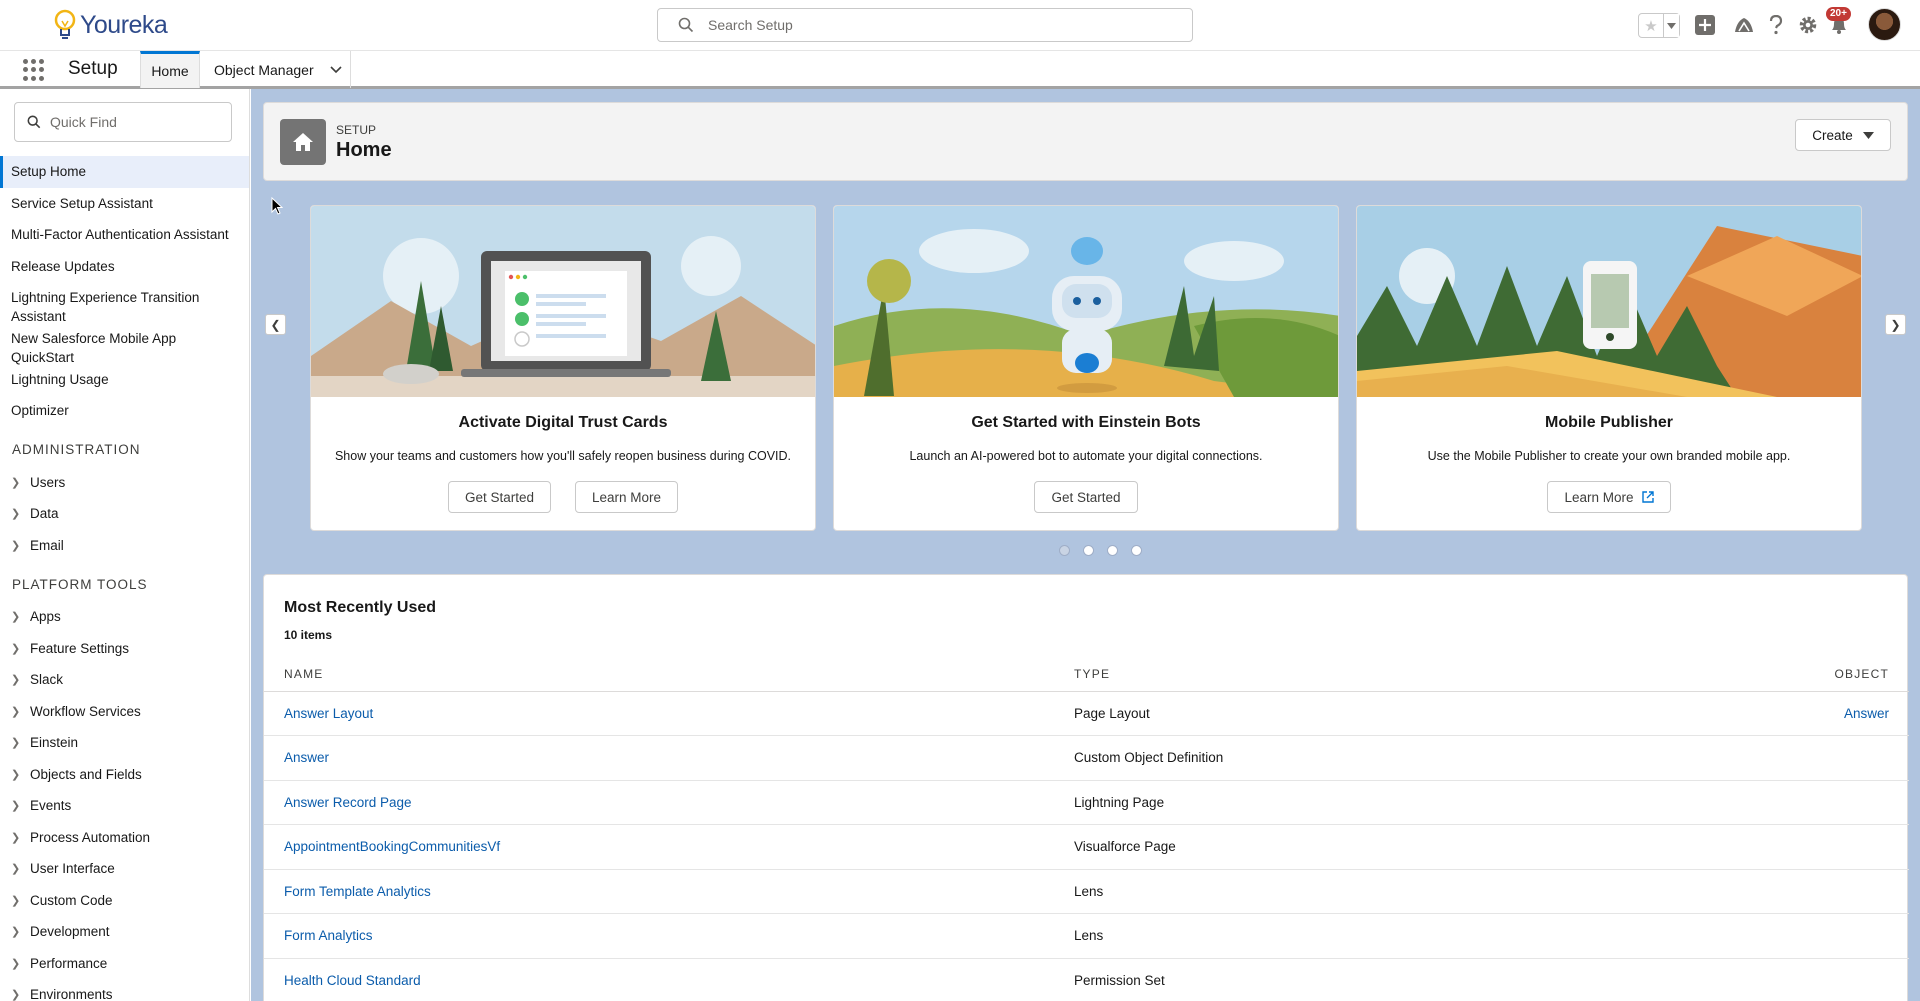 The width and height of the screenshot is (1920, 1001). I want to click on sidebar-item-events: ❯ Events, so click(124, 806).